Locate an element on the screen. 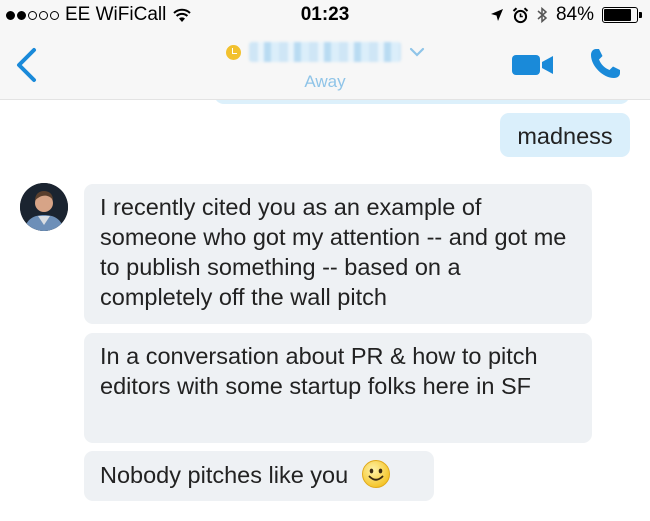 This screenshot has width=650, height=521. message-text: madness is located at coordinates (565, 136).